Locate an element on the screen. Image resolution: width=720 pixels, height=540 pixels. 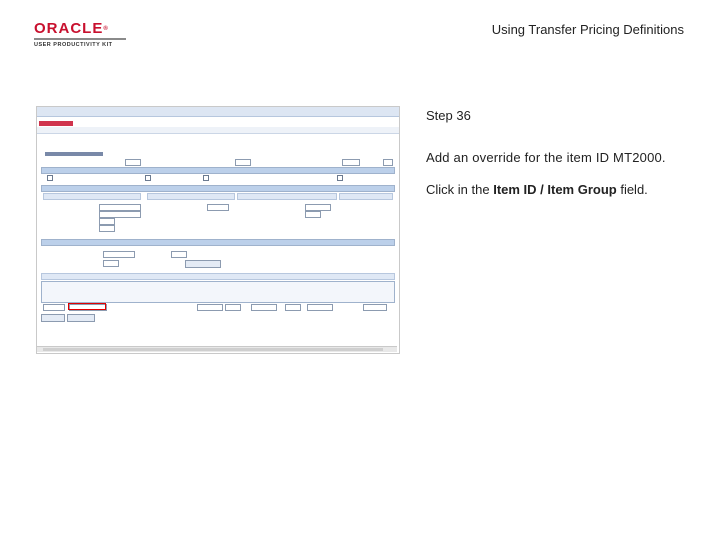
screenshot-grid-cell-pricing-option is located at coordinates (210, 307).